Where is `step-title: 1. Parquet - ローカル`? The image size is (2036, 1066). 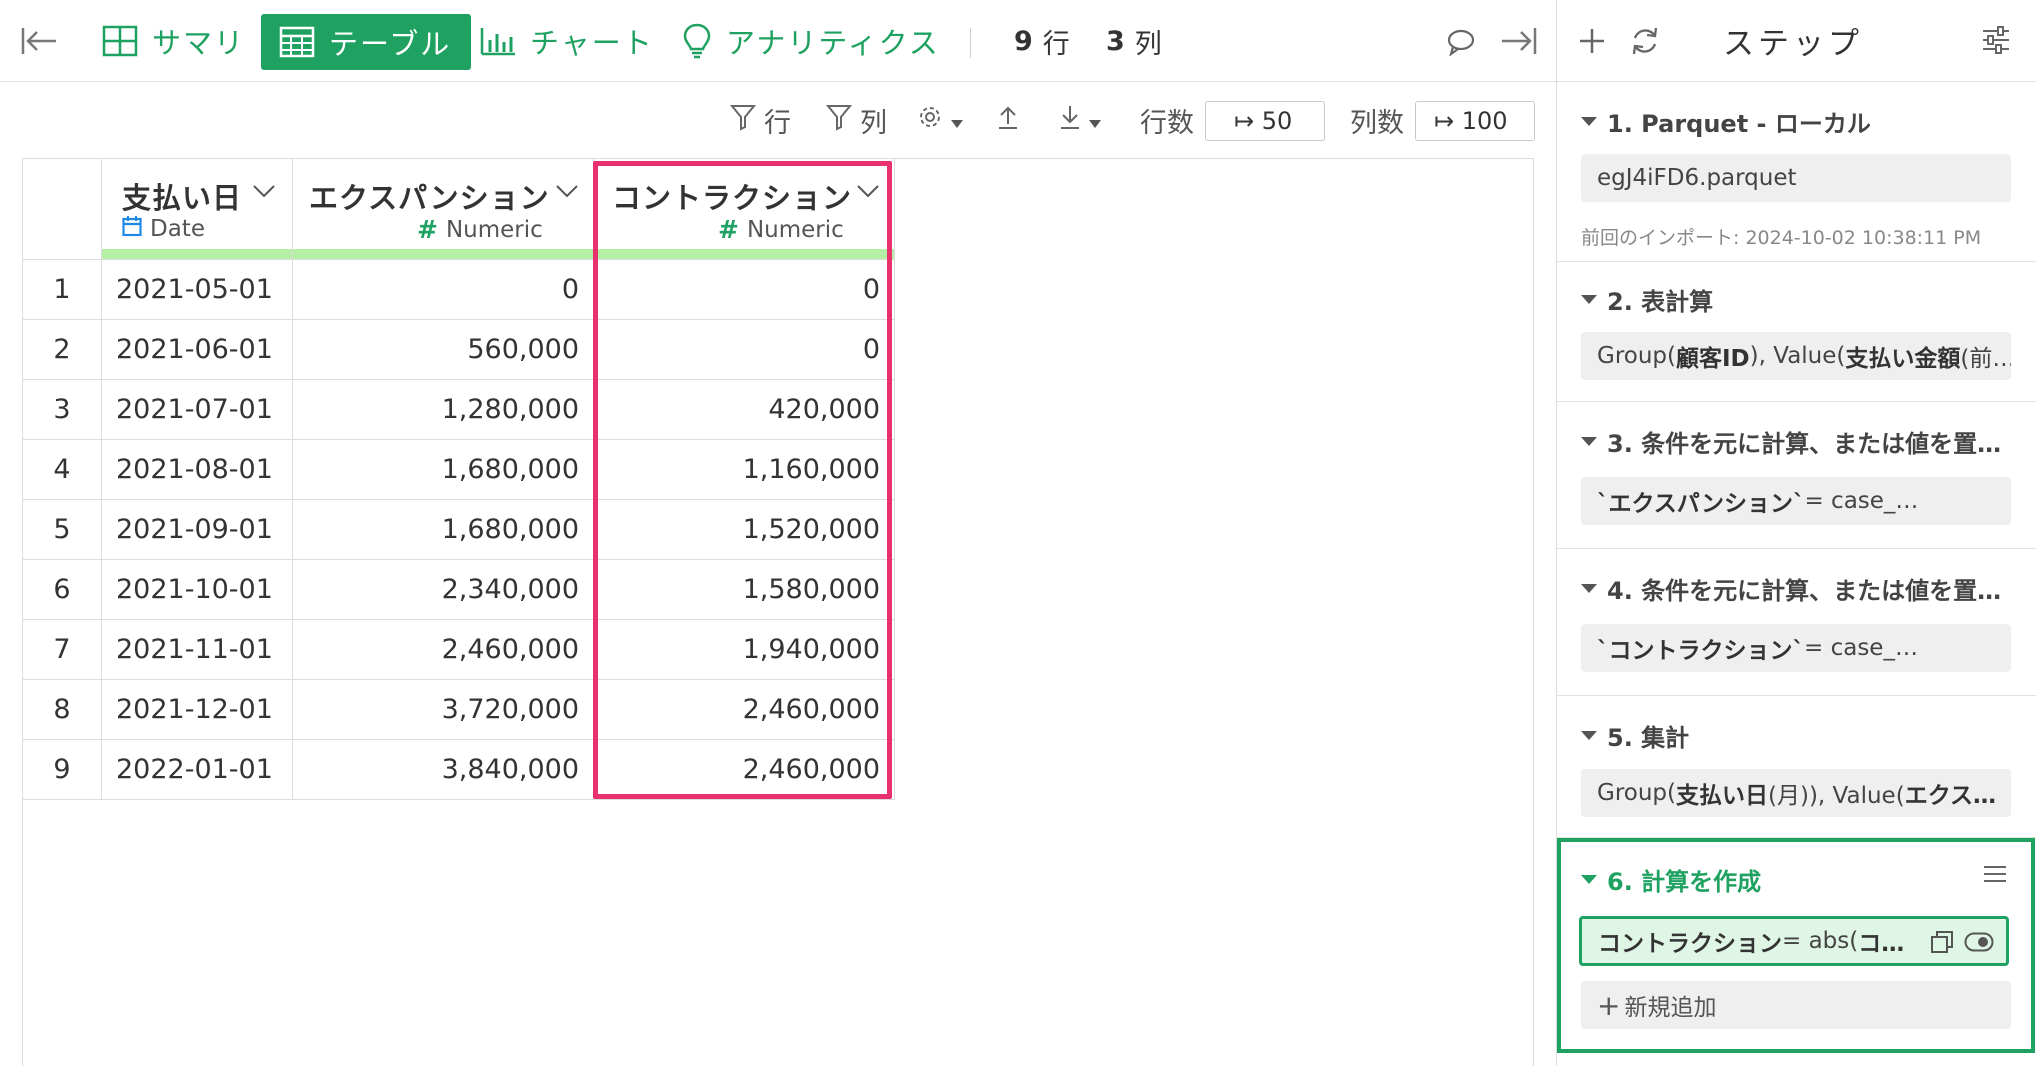 step-title: 1. Parquet - ローカル is located at coordinates (1726, 121).